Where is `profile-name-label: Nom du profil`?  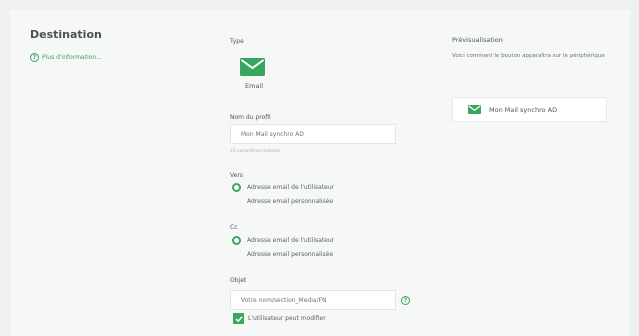
profile-name-label: Nom du profil is located at coordinates (250, 117).